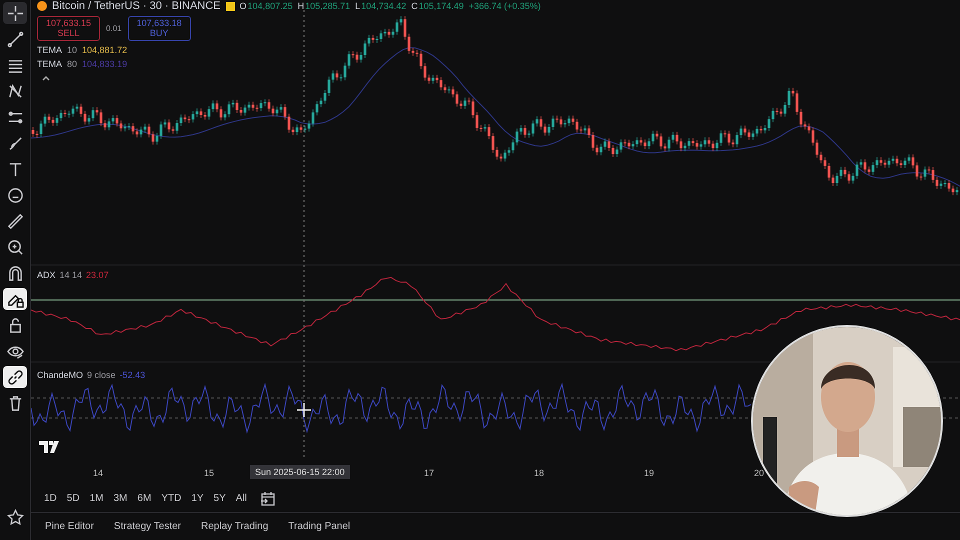  What do you see at coordinates (300, 472) in the screenshot?
I see `crosshair-time-label: Sun 2025-06-15 22:00` at bounding box center [300, 472].